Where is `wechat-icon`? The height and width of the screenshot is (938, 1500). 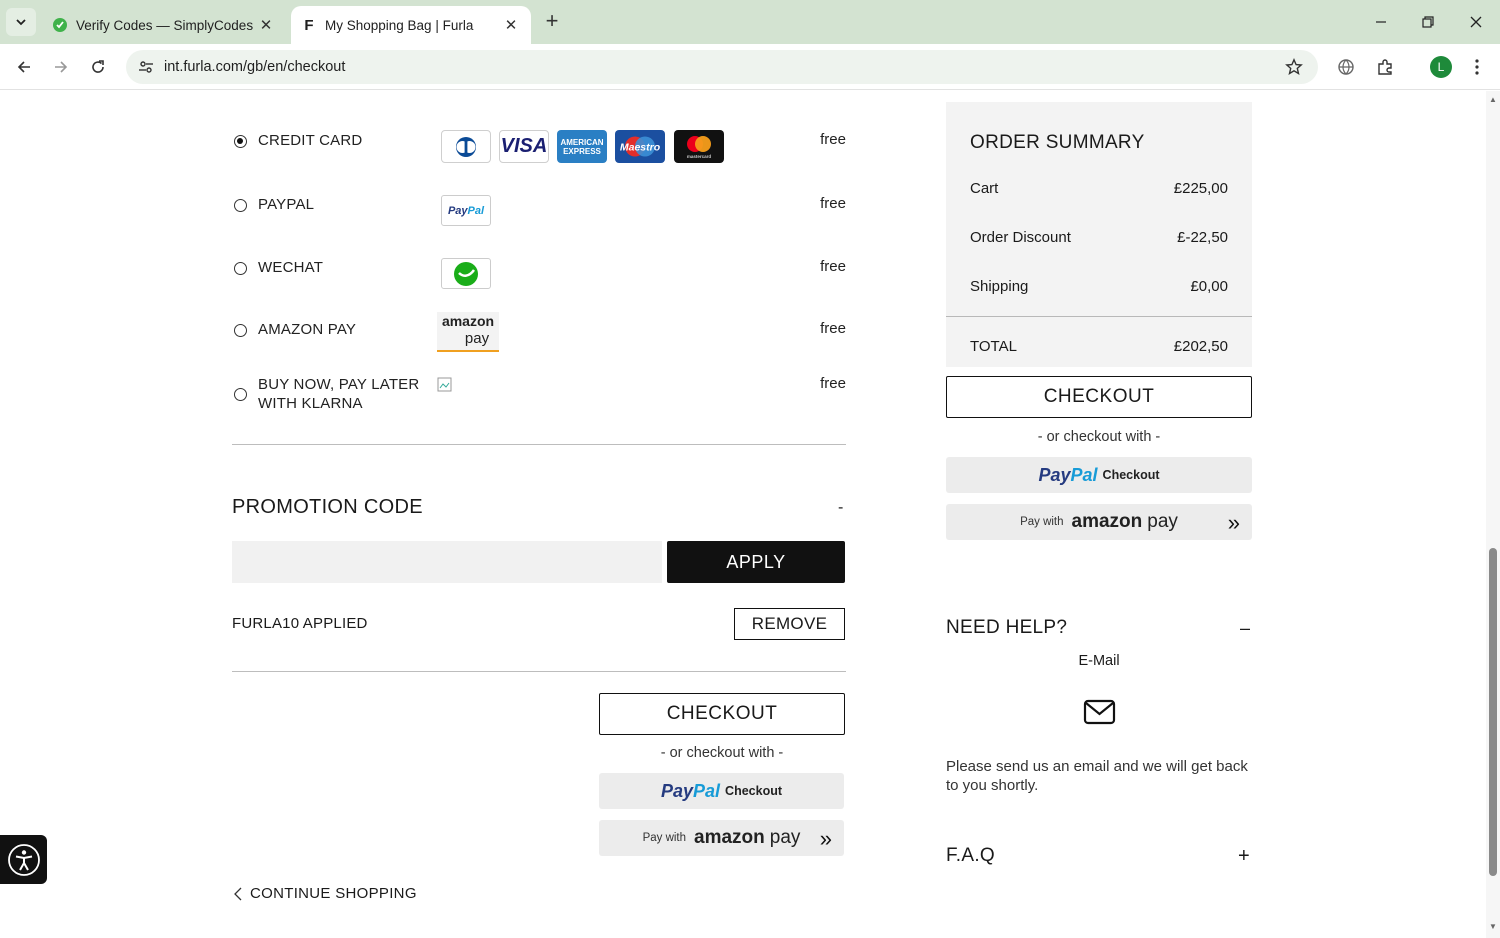 wechat-icon is located at coordinates (466, 273).